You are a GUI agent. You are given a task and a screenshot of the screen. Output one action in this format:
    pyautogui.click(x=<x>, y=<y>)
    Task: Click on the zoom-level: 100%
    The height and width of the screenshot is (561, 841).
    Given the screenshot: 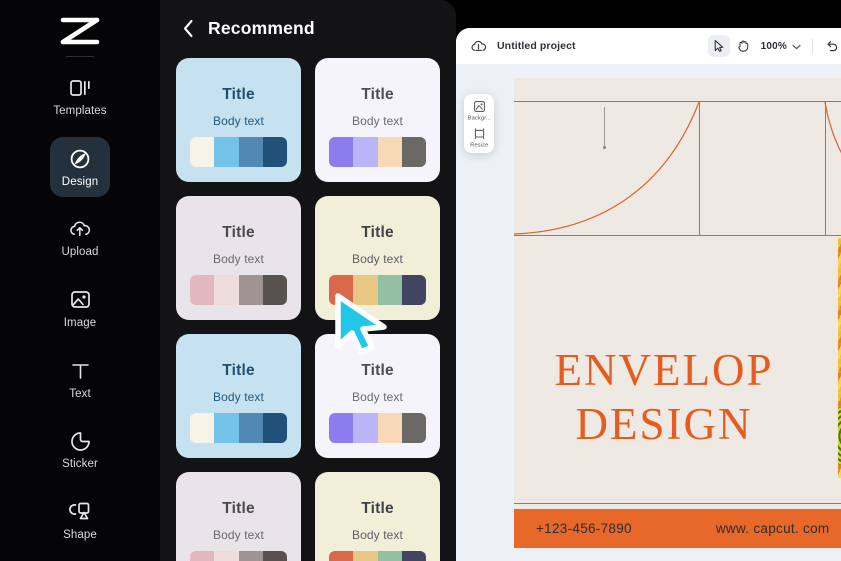 What is the action you would take?
    pyautogui.click(x=773, y=46)
    